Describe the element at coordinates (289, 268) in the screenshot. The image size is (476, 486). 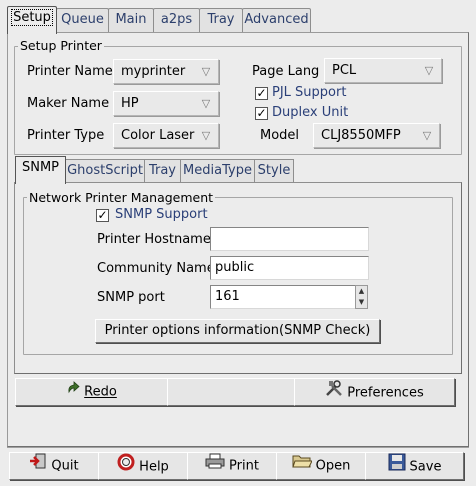
I see `community-name-input: public` at that location.